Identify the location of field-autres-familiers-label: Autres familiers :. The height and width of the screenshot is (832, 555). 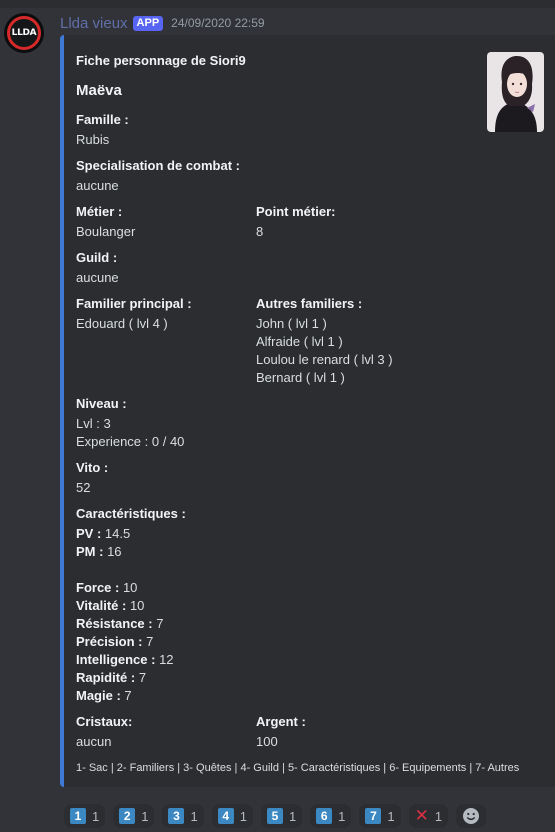
(309, 303).